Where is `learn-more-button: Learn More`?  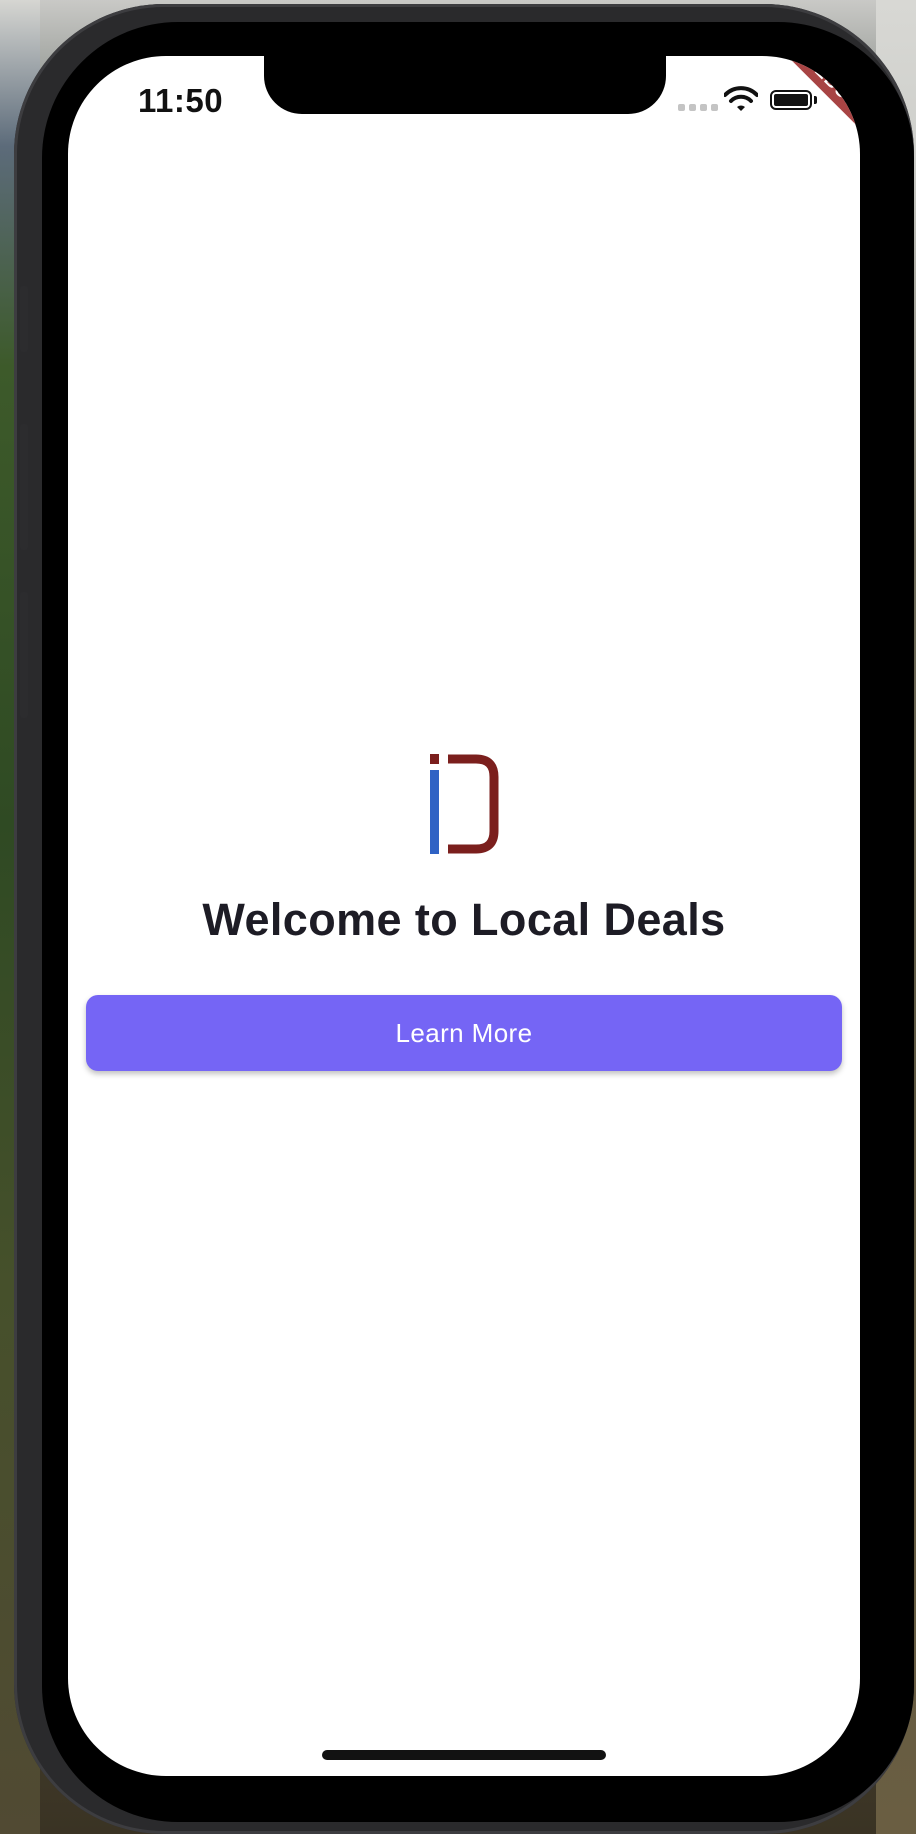 learn-more-button: Learn More is located at coordinates (464, 1033).